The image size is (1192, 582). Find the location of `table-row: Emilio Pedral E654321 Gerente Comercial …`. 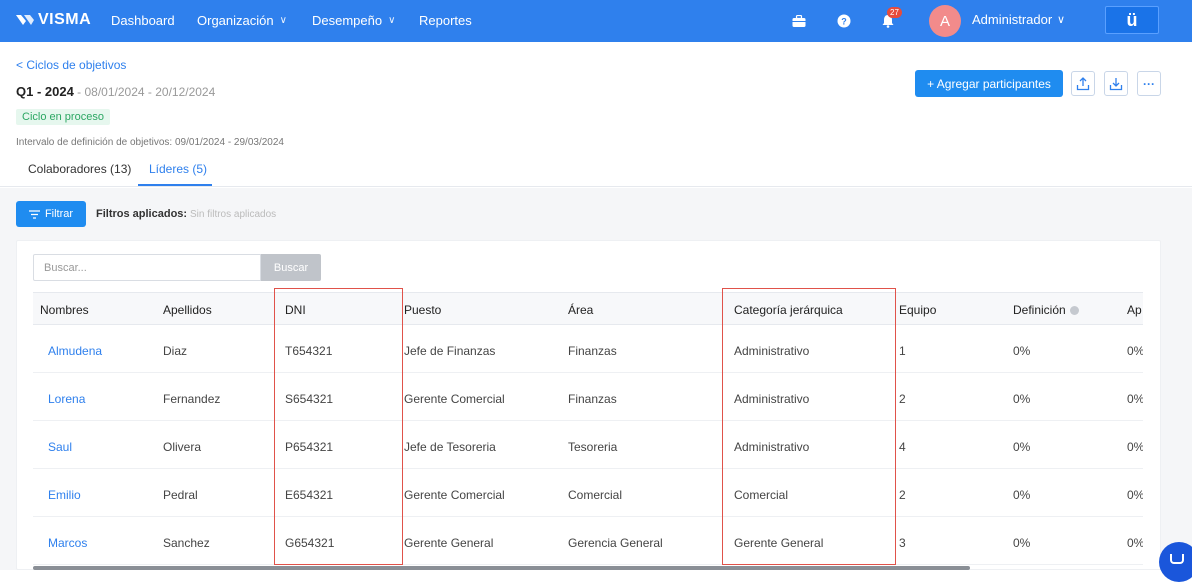

table-row: Emilio Pedral E654321 Gerente Comercial … is located at coordinates (588, 493).